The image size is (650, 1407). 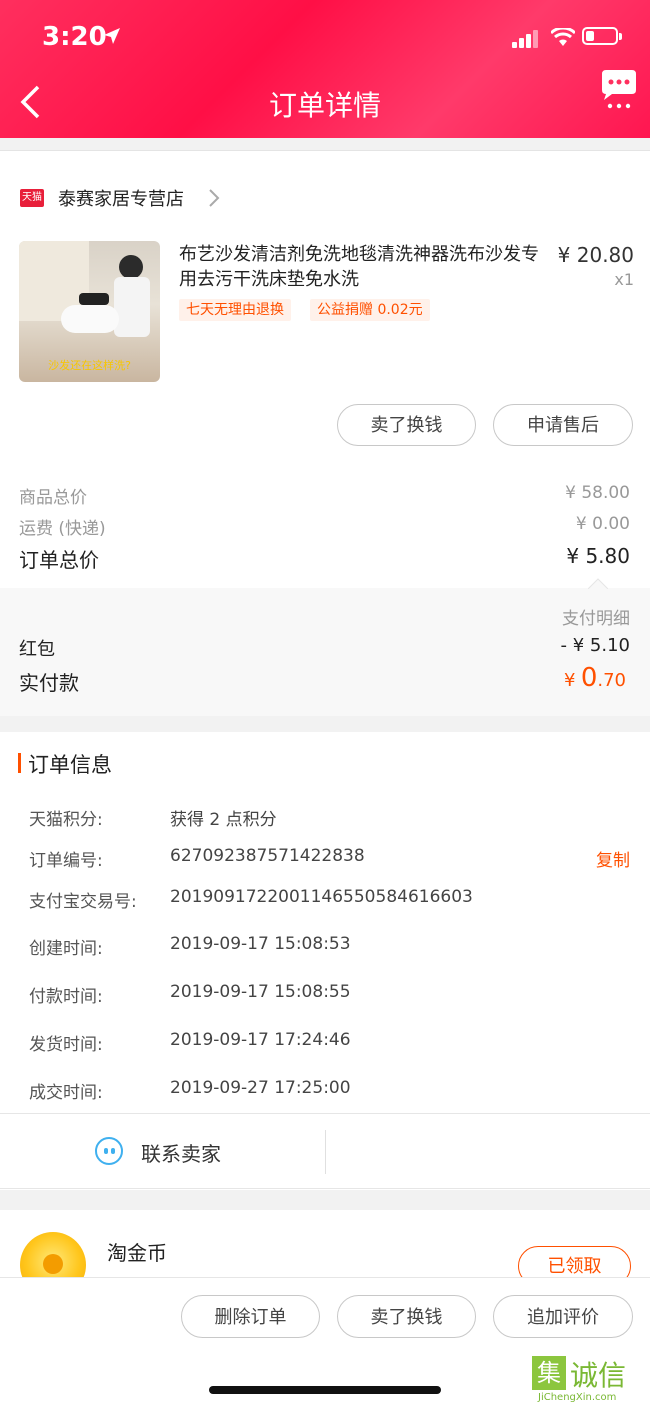 I want to click on watermark-logo: 集, so click(x=549, y=1373).